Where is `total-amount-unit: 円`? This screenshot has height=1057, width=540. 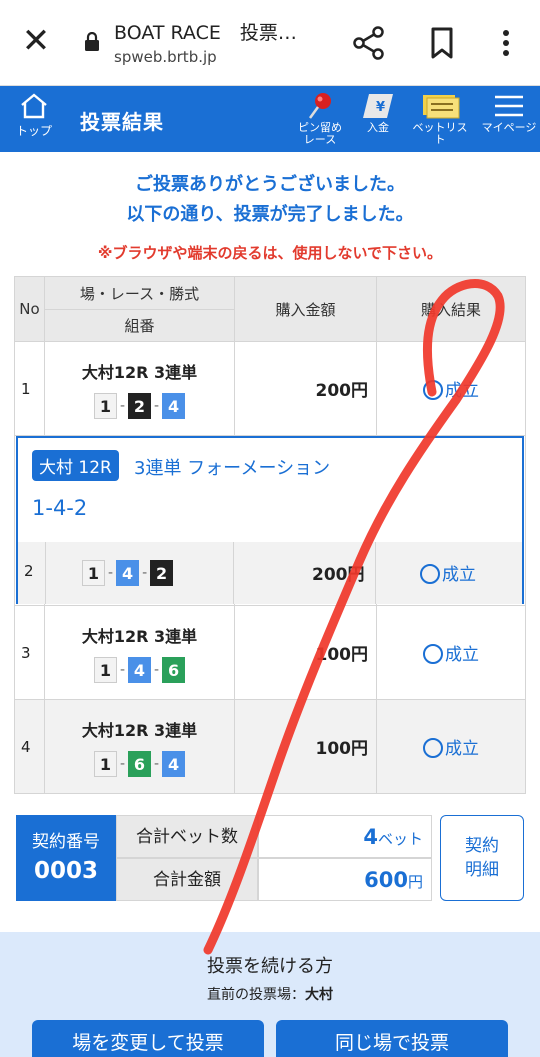 total-amount-unit: 円 is located at coordinates (415, 882).